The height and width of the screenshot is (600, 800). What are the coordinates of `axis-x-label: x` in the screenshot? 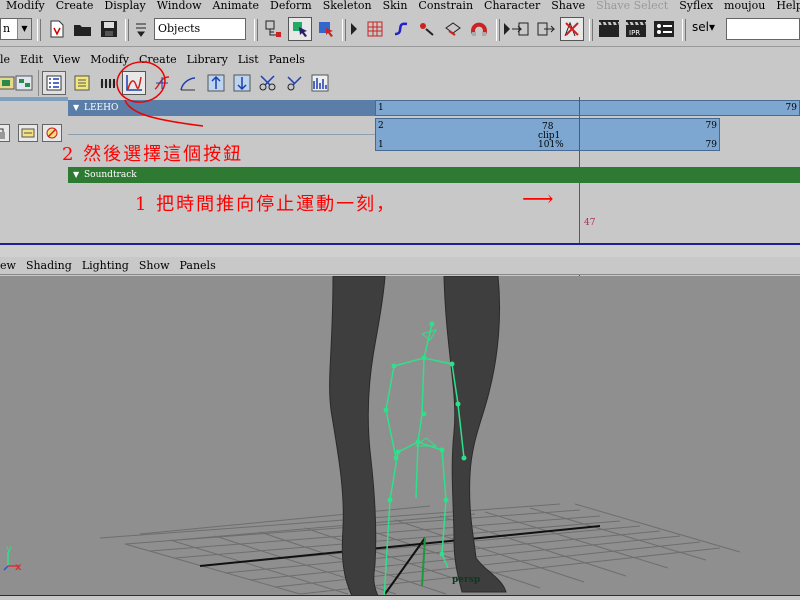 It's located at (18, 567).